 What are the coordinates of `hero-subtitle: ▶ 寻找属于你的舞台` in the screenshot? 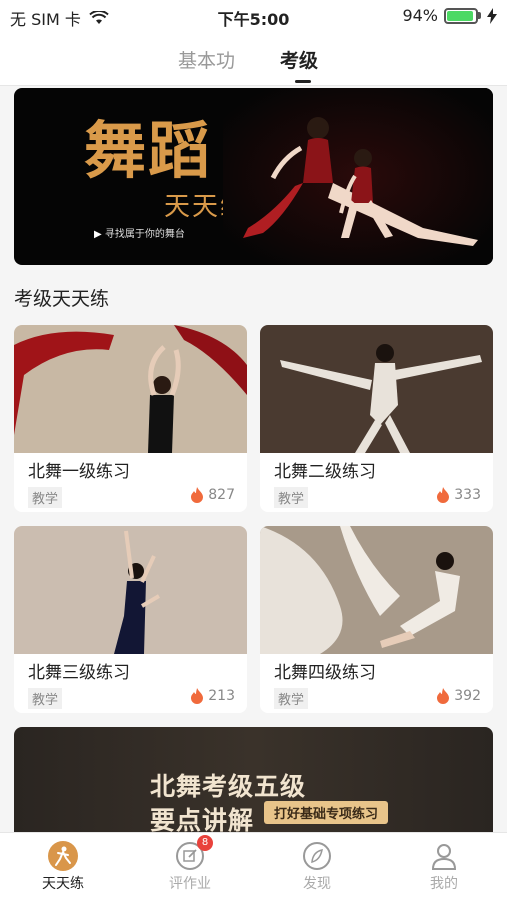 It's located at (139, 232).